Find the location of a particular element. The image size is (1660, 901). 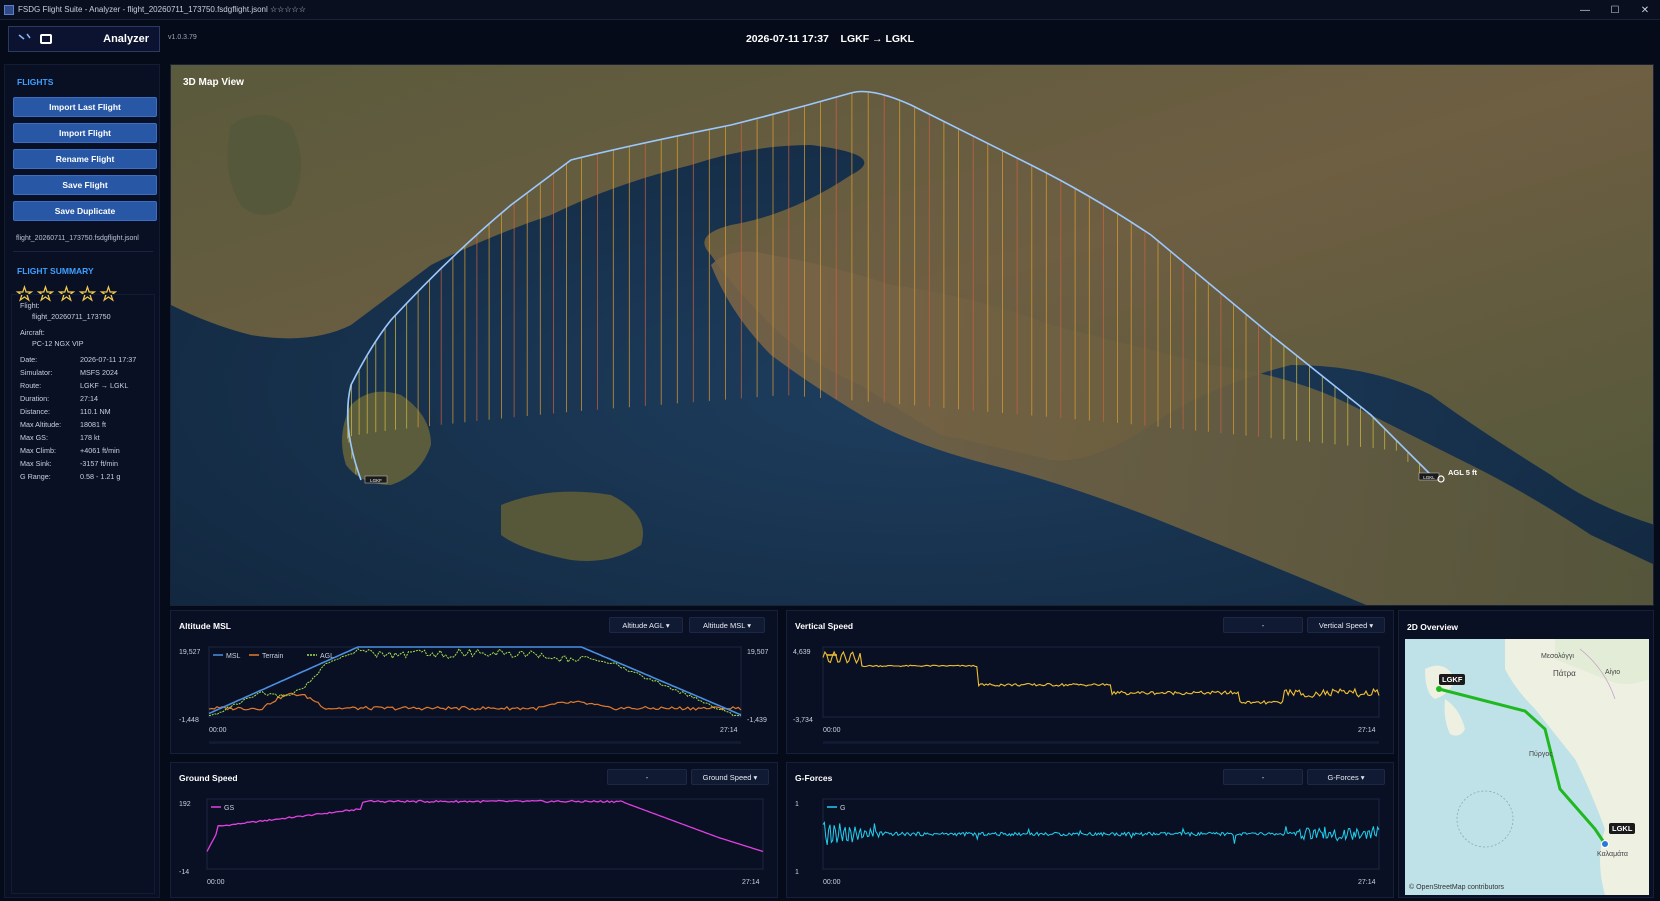

gforces-x-start: 00:00 is located at coordinates (832, 882).